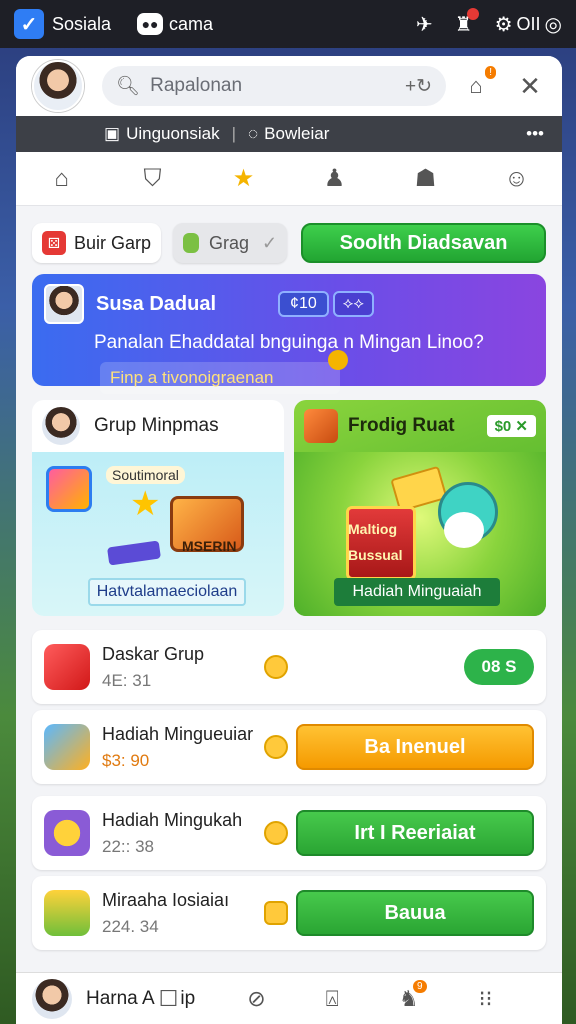 This screenshot has height=1024, width=576. Describe the element at coordinates (504, 24) in the screenshot. I see `settings-icon: ⚙` at that location.